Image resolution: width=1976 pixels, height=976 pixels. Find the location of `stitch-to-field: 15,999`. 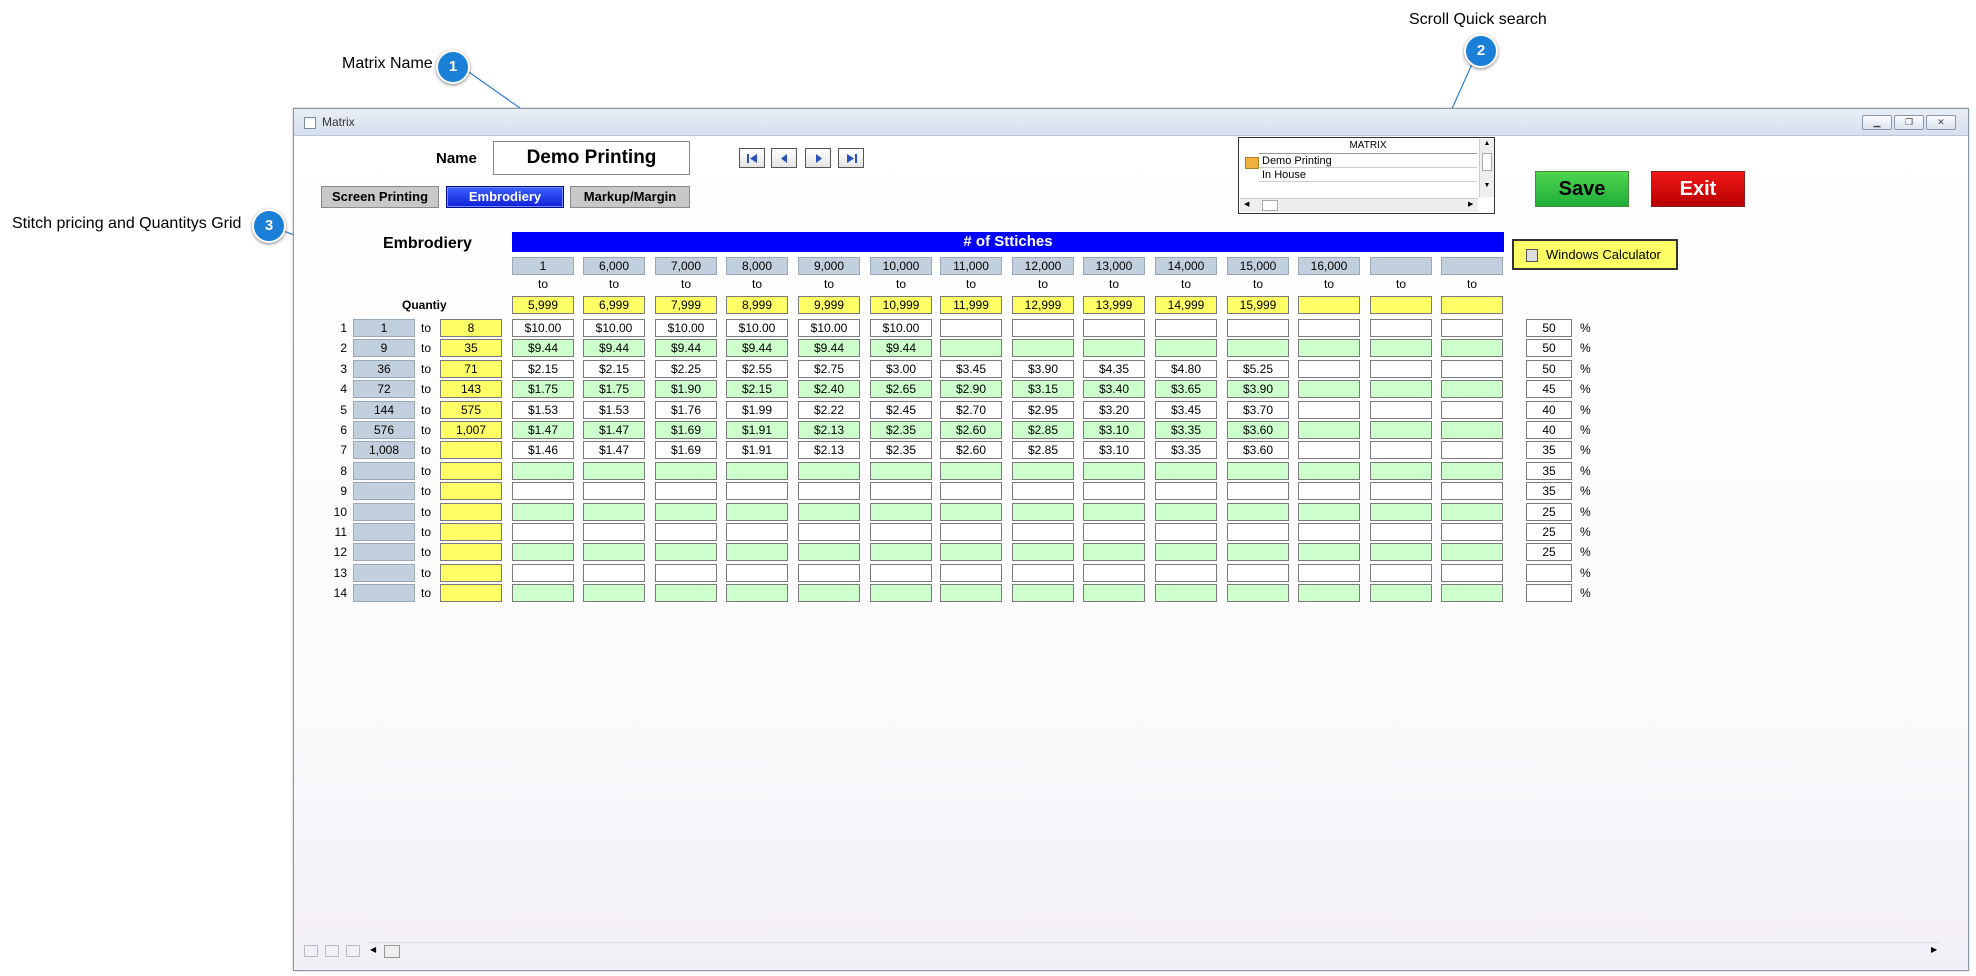

stitch-to-field: 15,999 is located at coordinates (1258, 305).